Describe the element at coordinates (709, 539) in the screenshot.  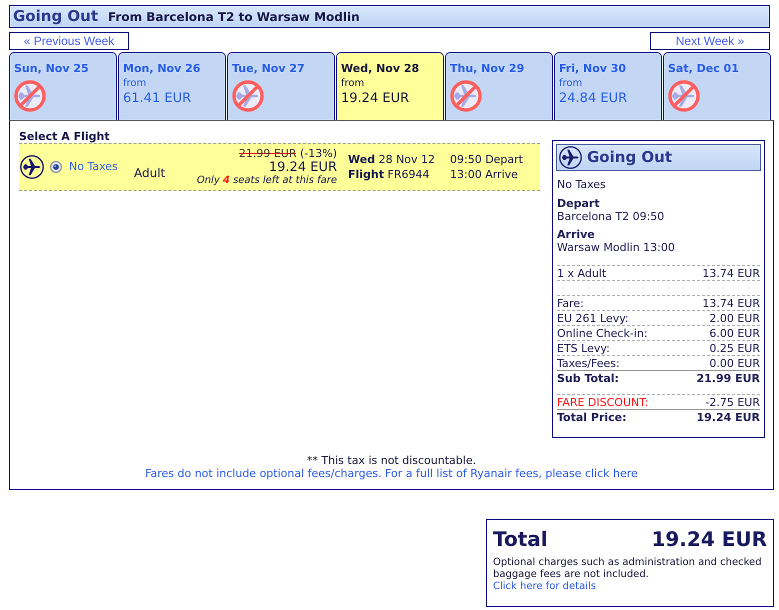
I see `total-amount: 19.24 EUR` at that location.